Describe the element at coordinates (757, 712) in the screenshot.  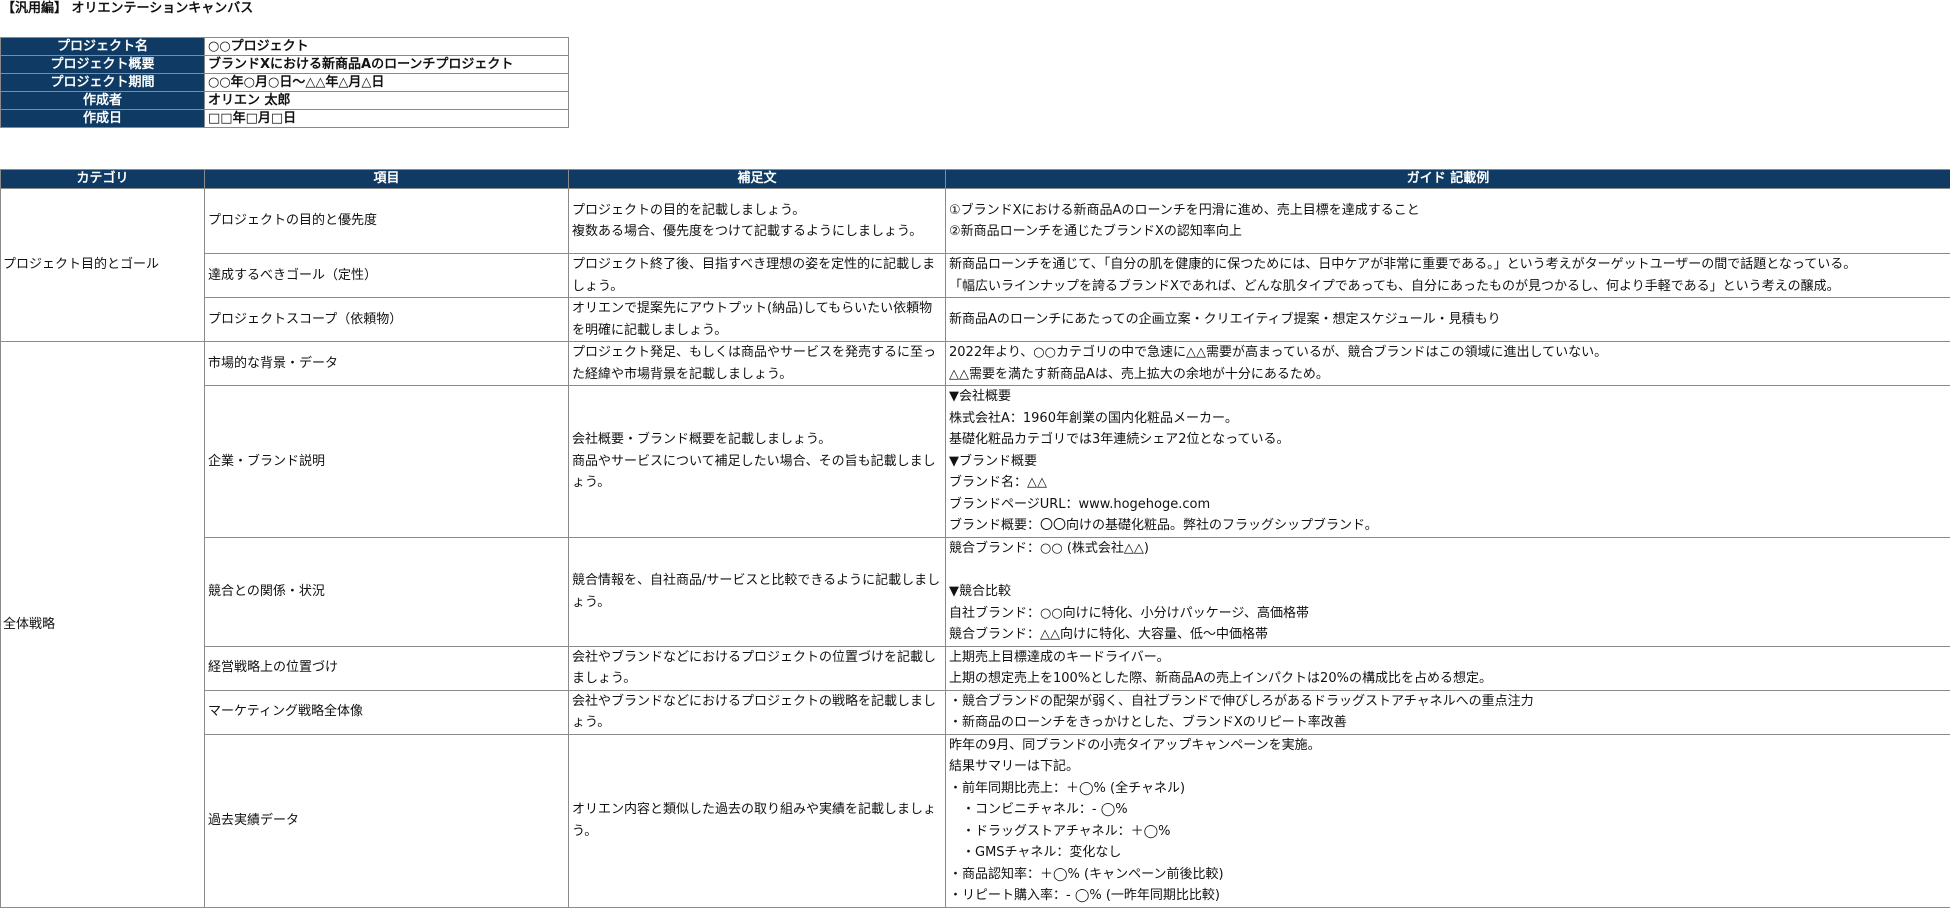
I see `note-cell: 会社やブランドなどにおけるプロジェクトの戦略を記載しましょう。` at that location.